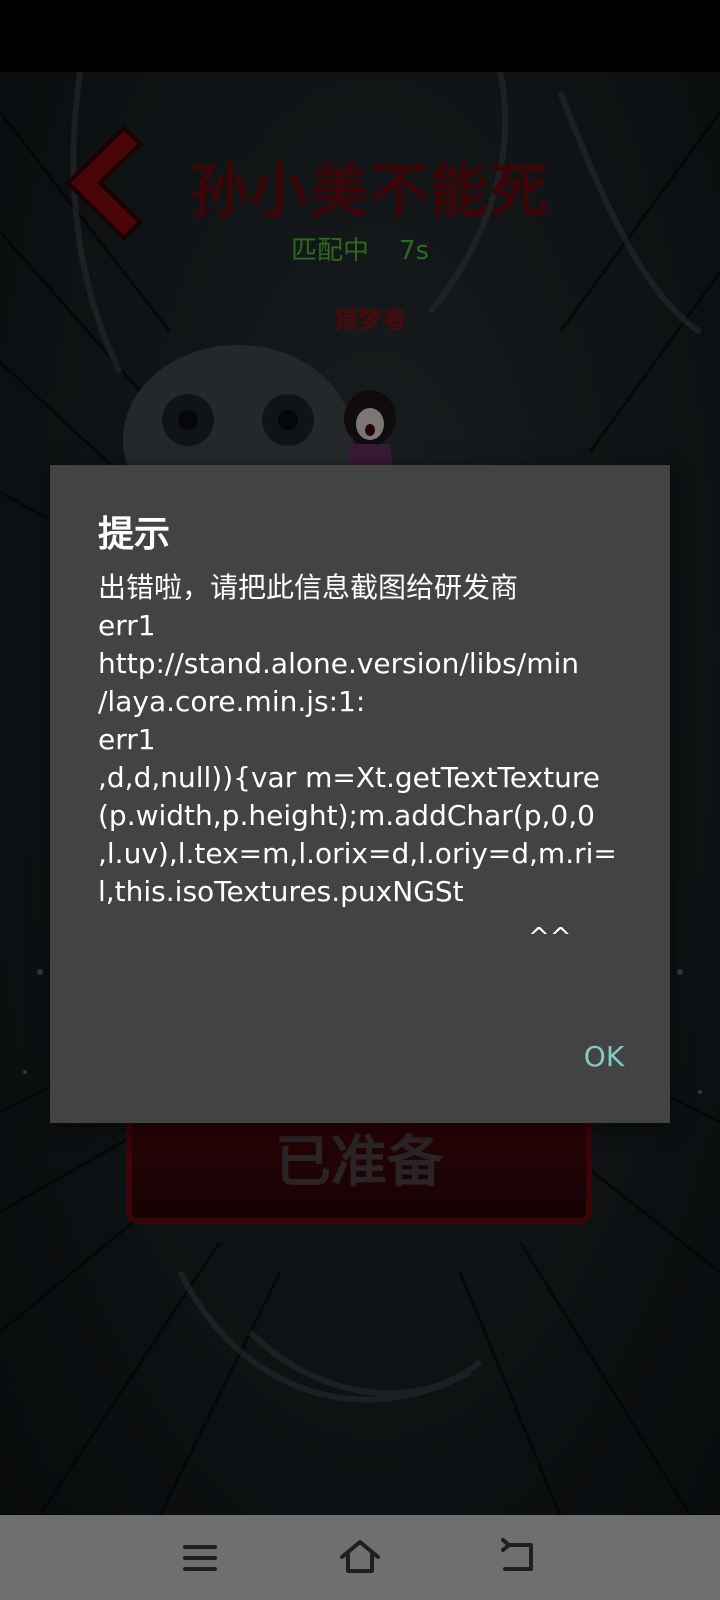 The height and width of the screenshot is (1600, 720). Describe the element at coordinates (550, 938) in the screenshot. I see `dialog-caret: ^^` at that location.